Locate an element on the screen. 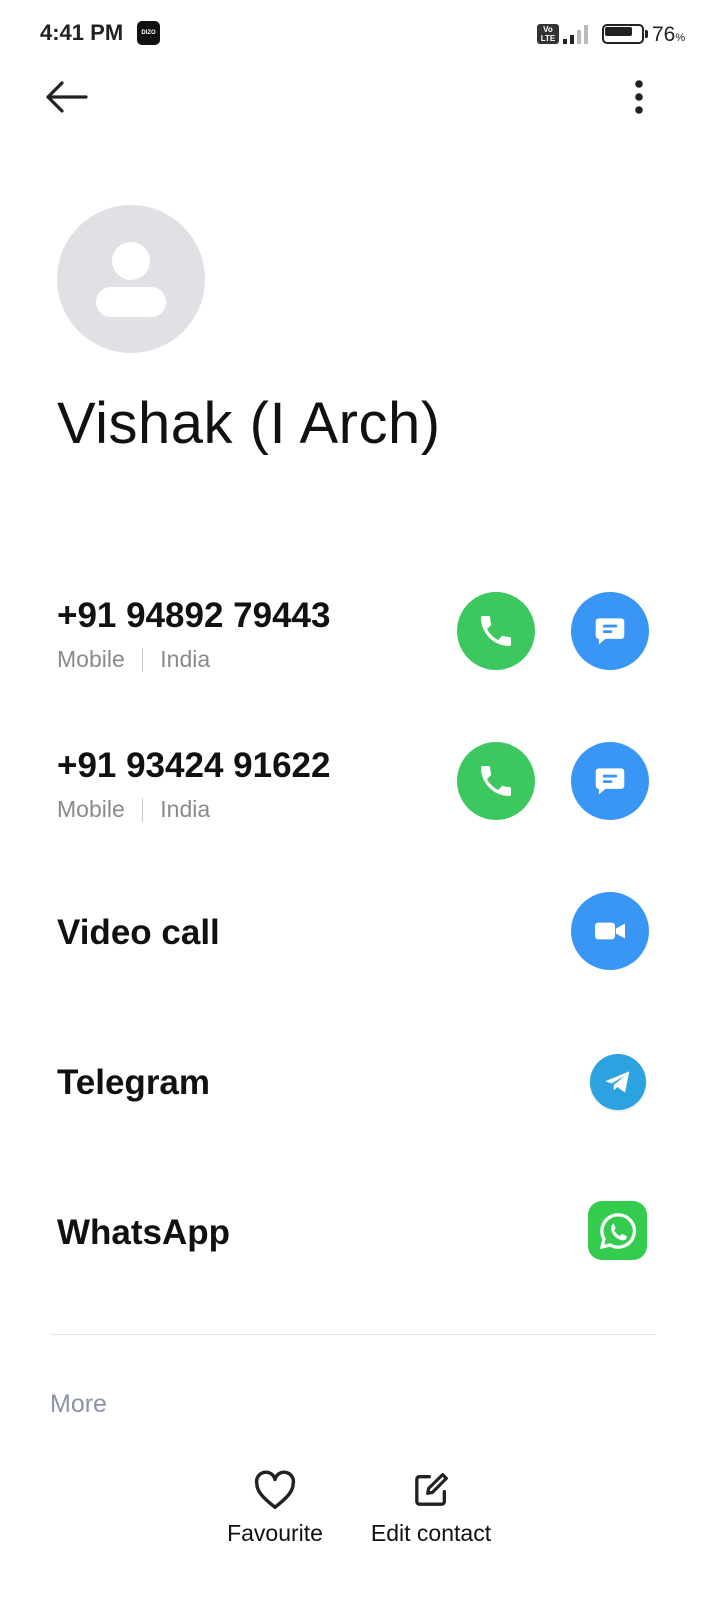 Image resolution: width=720 pixels, height=1600 pixels. phone-row: +91 94892 79443 Mobile India is located at coordinates (357, 641).